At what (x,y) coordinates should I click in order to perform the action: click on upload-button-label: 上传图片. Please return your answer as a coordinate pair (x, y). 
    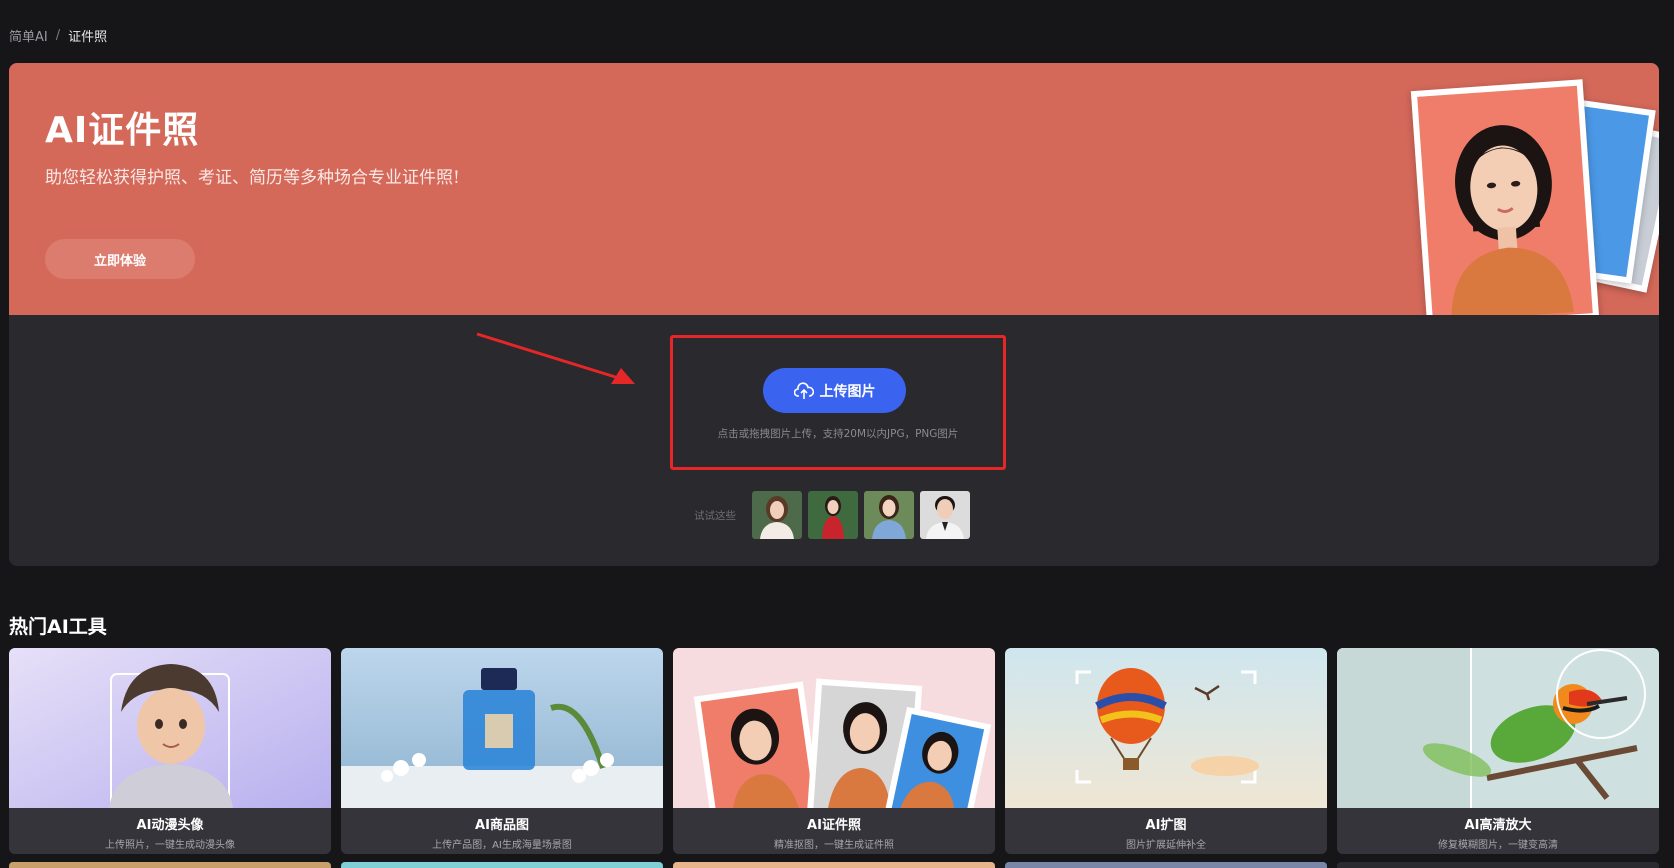
    Looking at the image, I should click on (847, 391).